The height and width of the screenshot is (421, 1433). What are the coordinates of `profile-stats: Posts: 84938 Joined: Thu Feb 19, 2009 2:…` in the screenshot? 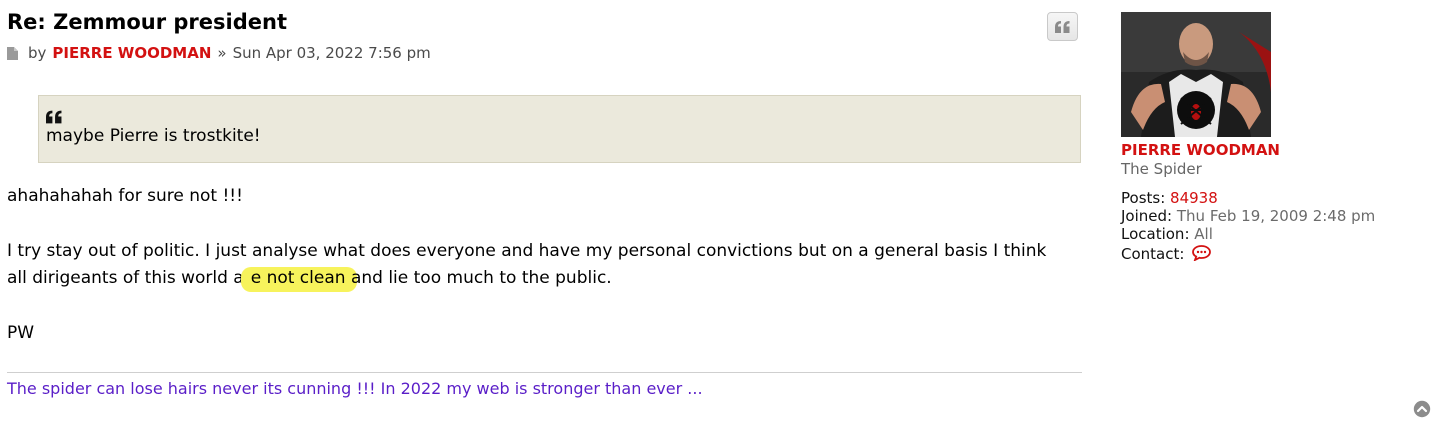 It's located at (1248, 226).